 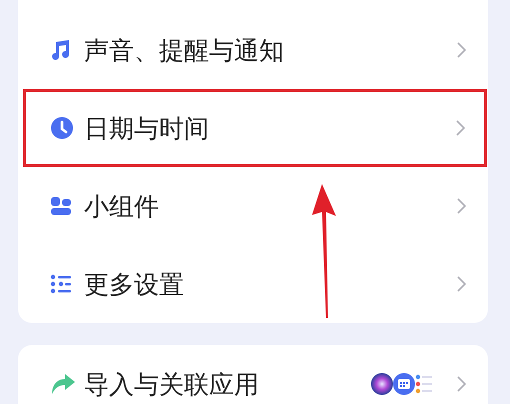 What do you see at coordinates (63, 384) in the screenshot?
I see `share-arrow-icon` at bounding box center [63, 384].